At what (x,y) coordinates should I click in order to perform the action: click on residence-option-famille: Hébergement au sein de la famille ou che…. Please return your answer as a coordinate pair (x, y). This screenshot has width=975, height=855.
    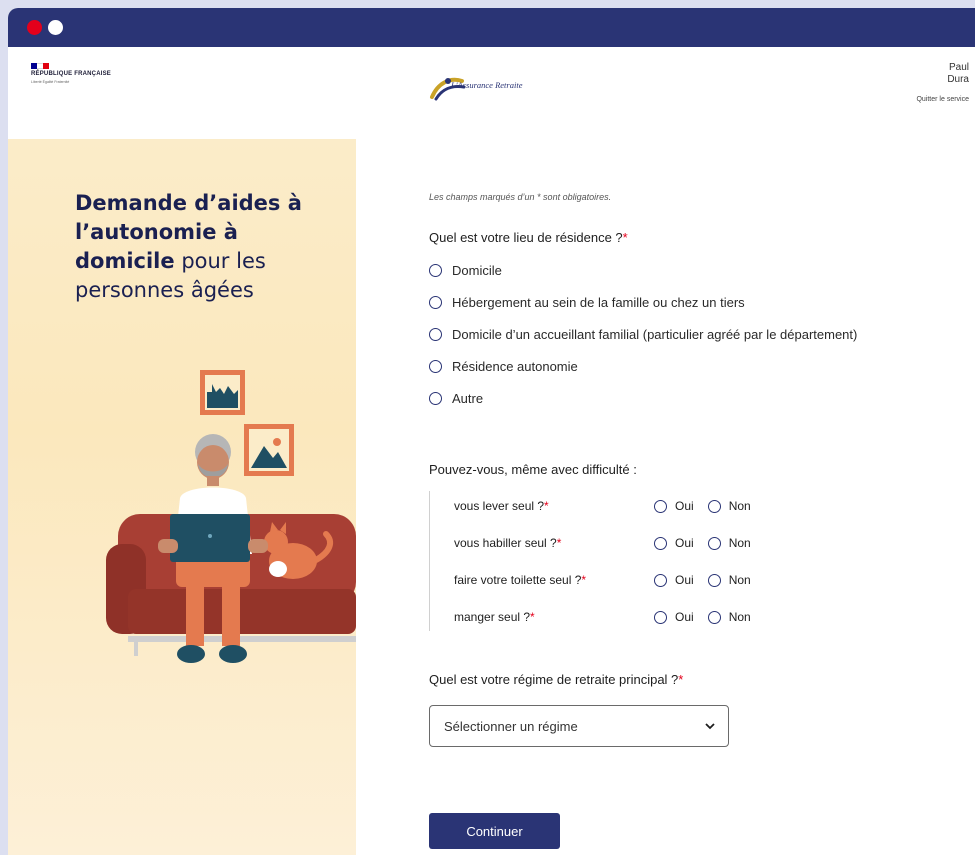
    Looking at the image, I should click on (587, 302).